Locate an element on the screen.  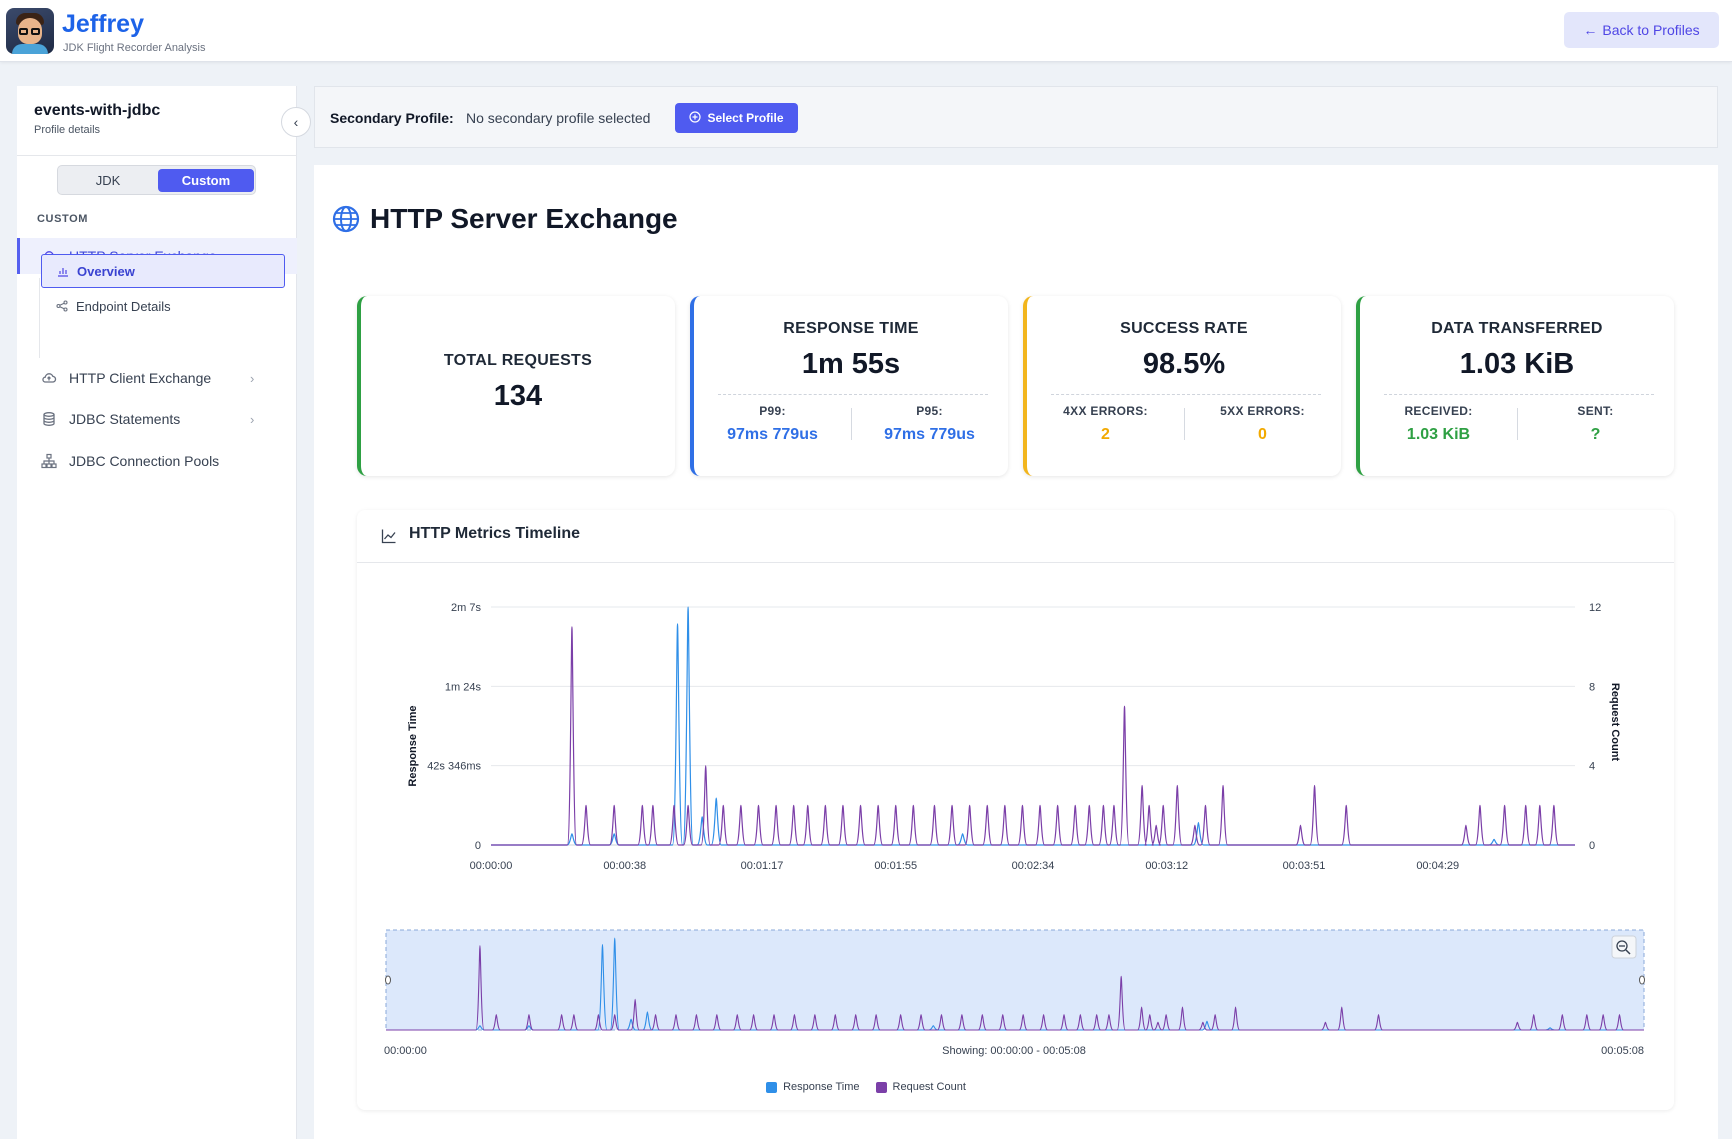
back-to-profiles-button: ← Back to Profiles is located at coordinates (1641, 30).